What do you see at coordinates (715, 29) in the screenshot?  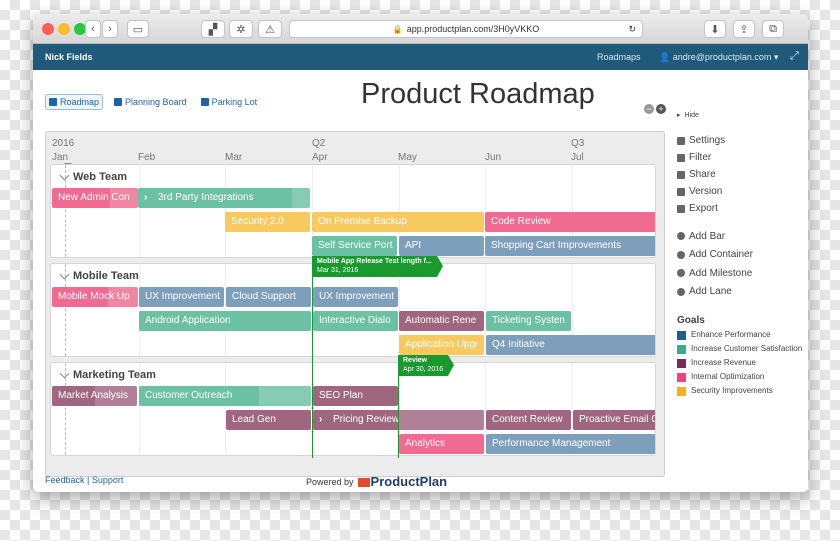 I see `download-button: ⬇` at bounding box center [715, 29].